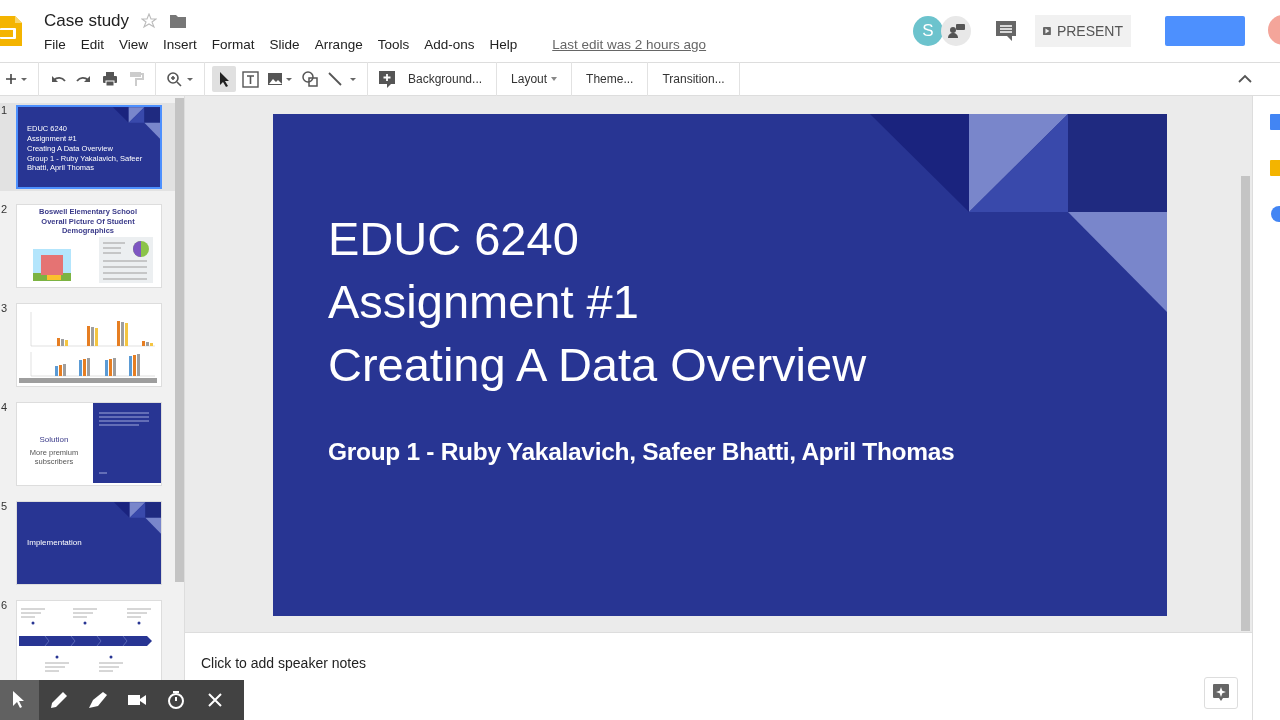 The image size is (1280, 720). Describe the element at coordinates (726, 663) in the screenshot. I see `speaker-notes-field: Click to add speaker notes` at that location.